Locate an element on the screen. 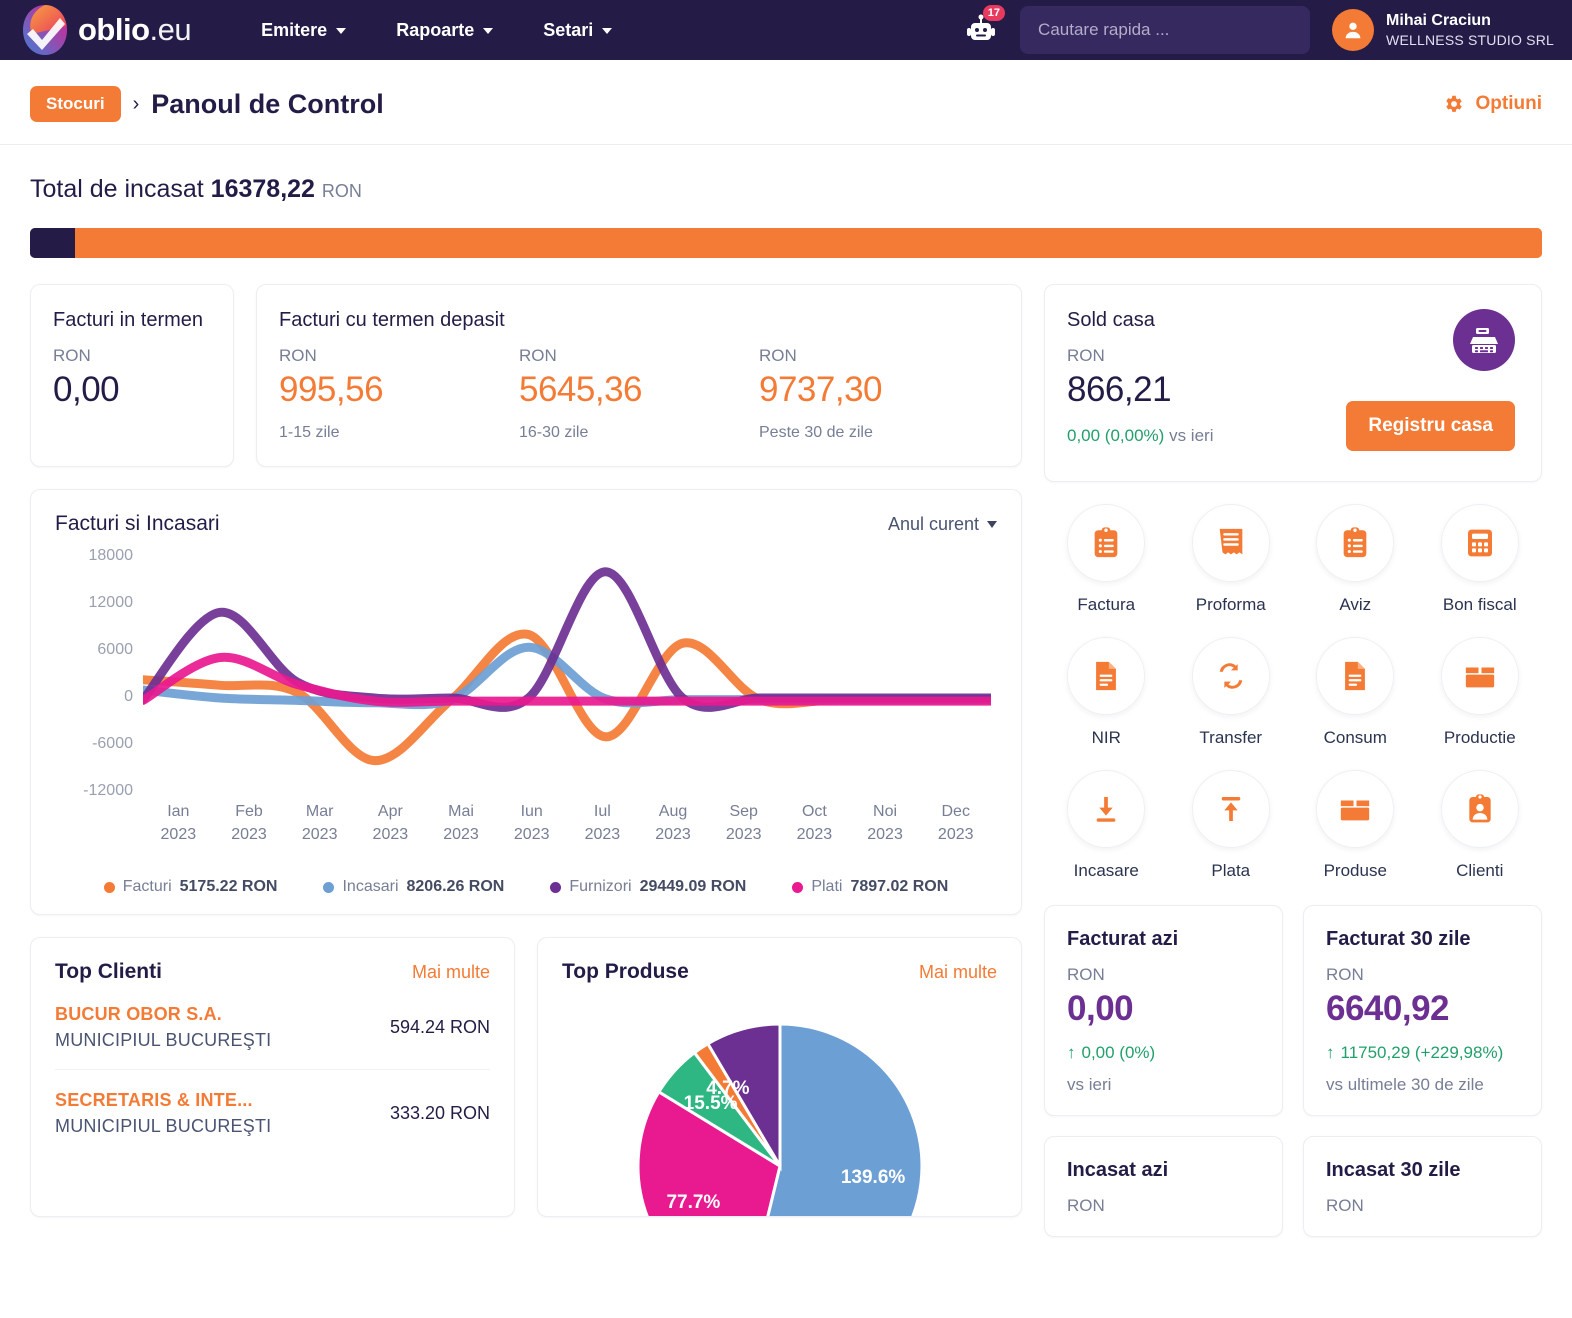 Image resolution: width=1572 pixels, height=1318 pixels. total-amount: 16378,22 is located at coordinates (262, 189).